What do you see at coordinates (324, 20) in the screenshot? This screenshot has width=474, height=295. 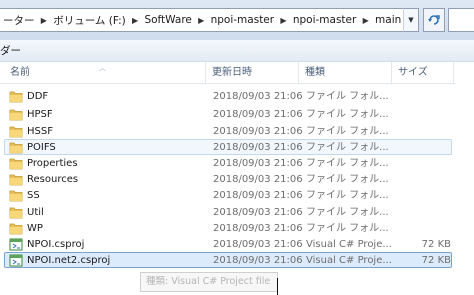 I see `breadcrumb-npoi-master-inner: npoi-master` at bounding box center [324, 20].